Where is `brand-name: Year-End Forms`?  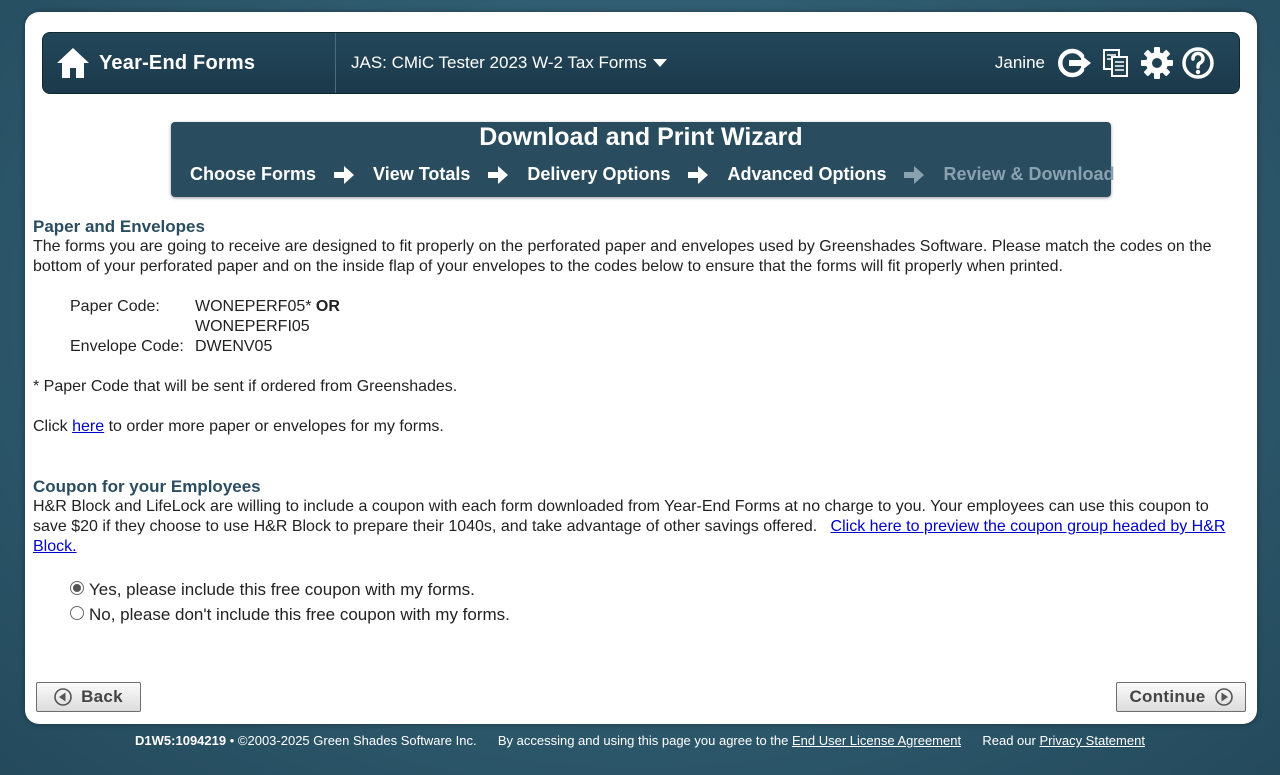
brand-name: Year-End Forms is located at coordinates (177, 62).